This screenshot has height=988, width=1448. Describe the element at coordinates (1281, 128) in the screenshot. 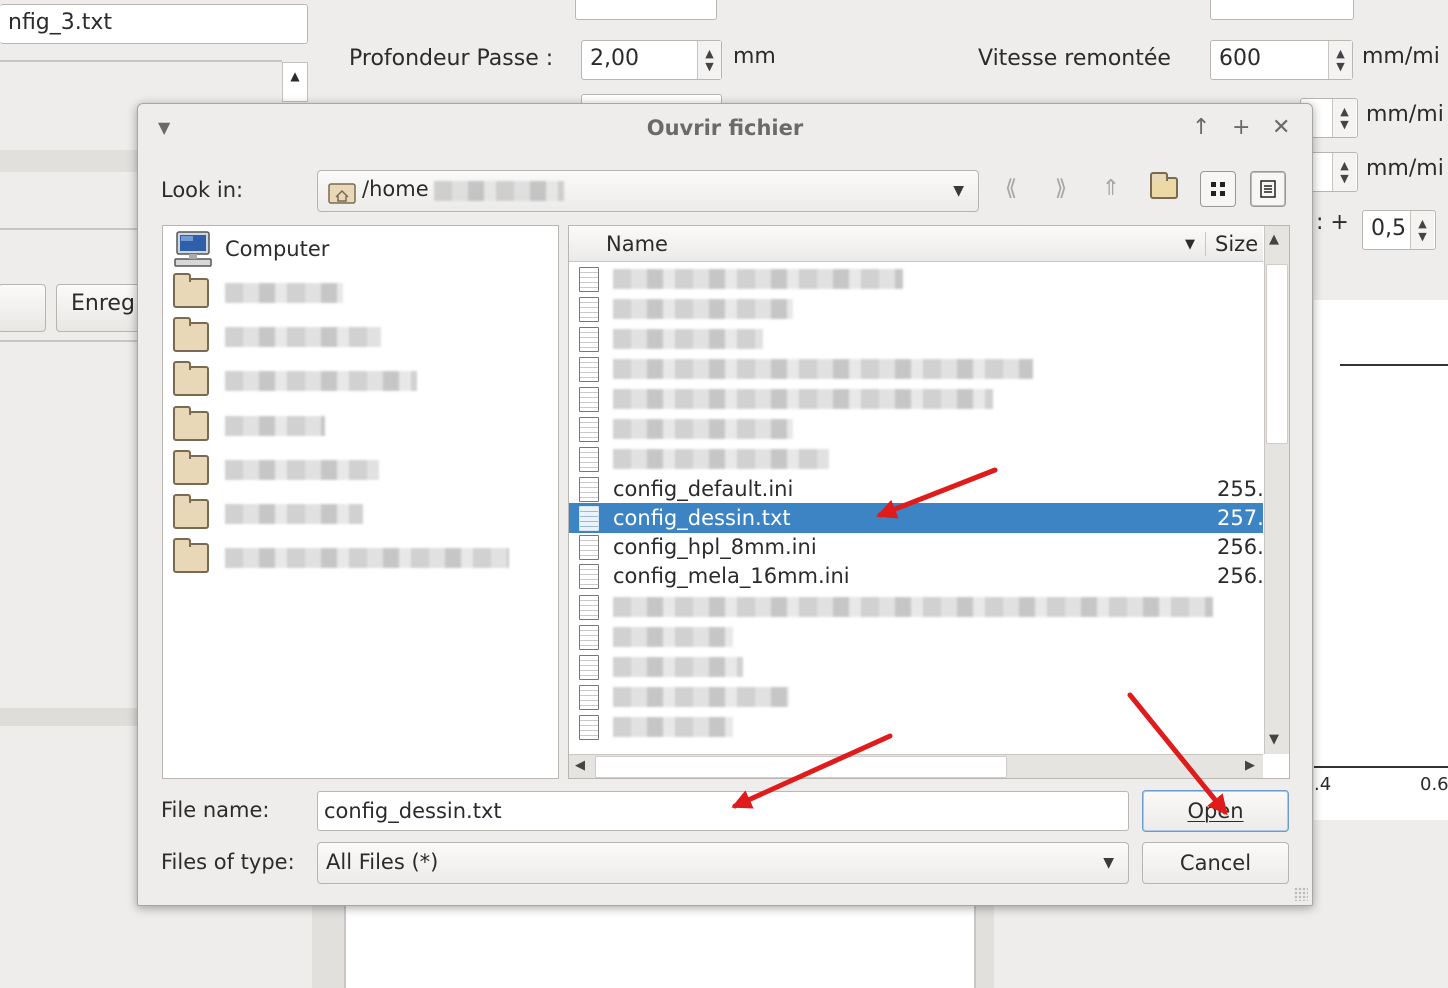

I see `close-icon: ✕` at that location.